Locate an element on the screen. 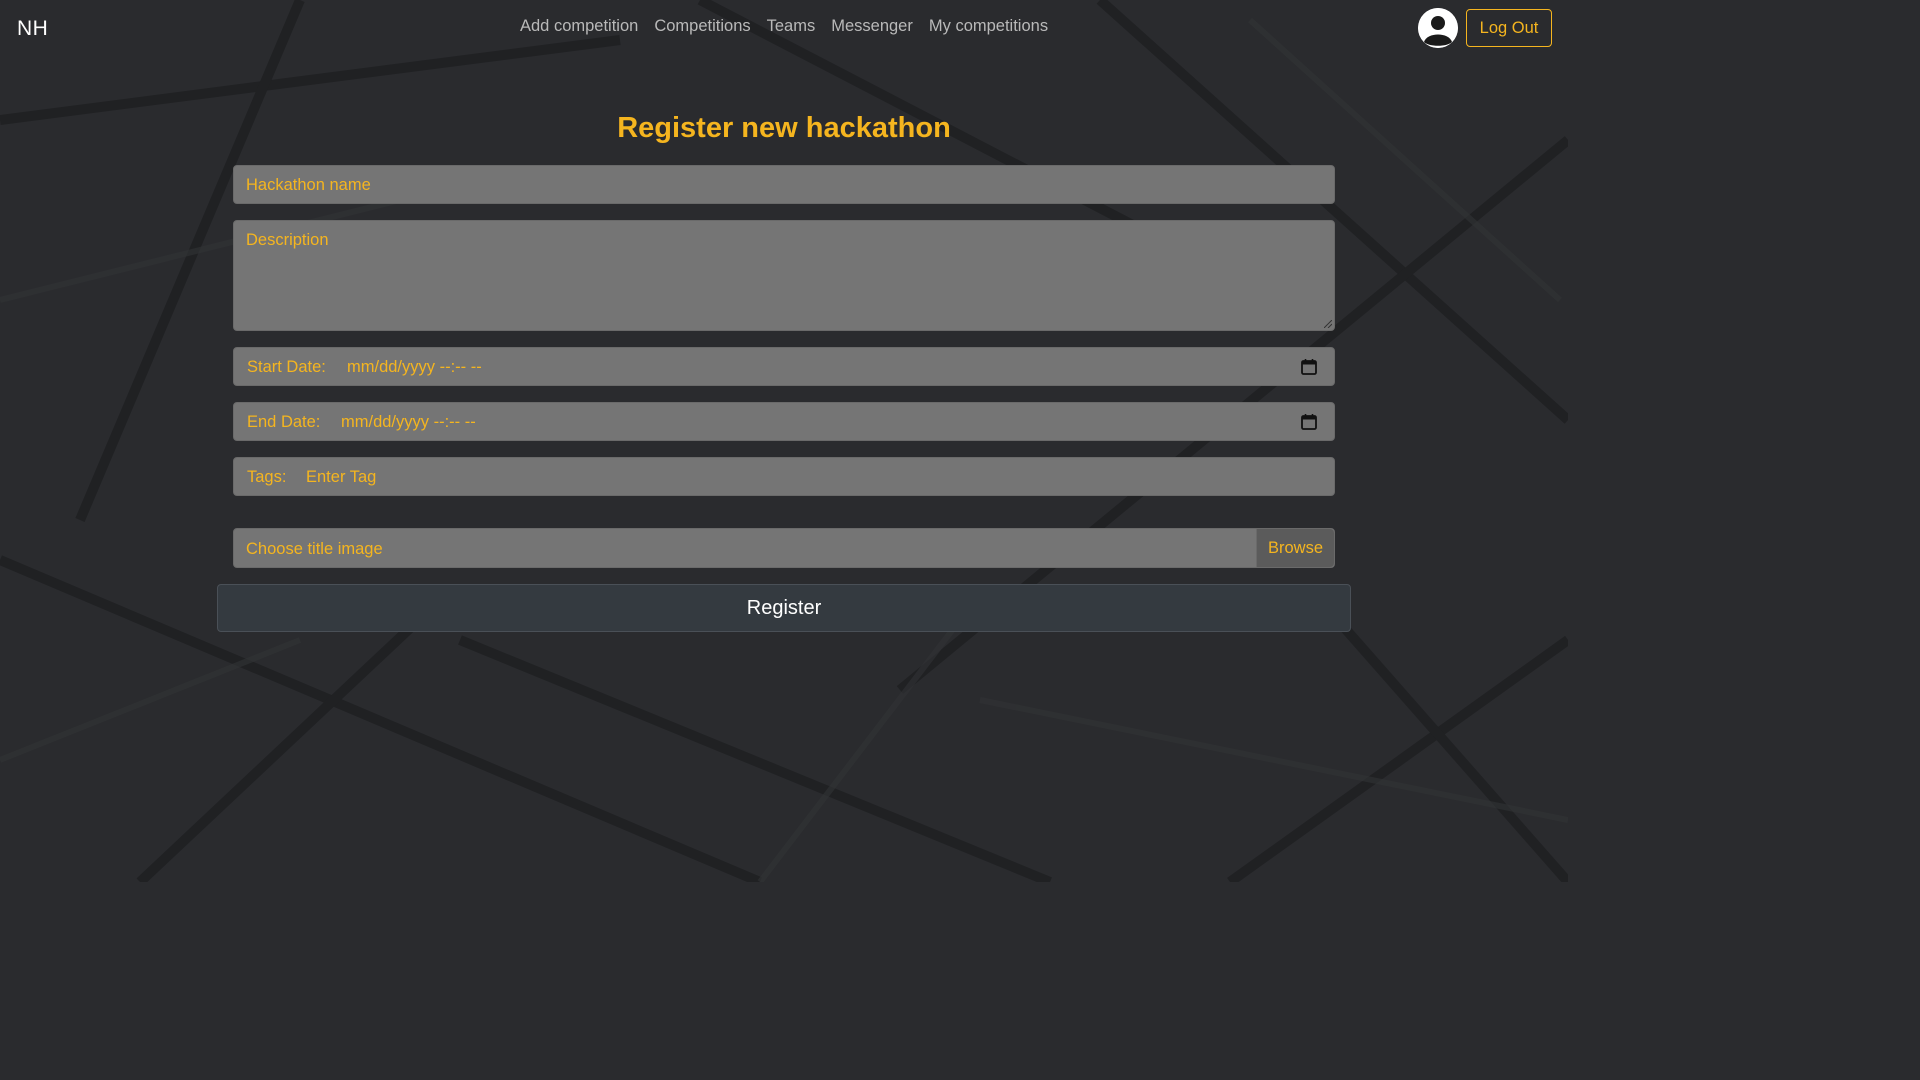 This screenshot has height=1080, width=1920. end-date-input: mm/dd/yyyy --:-- -- is located at coordinates (408, 422).